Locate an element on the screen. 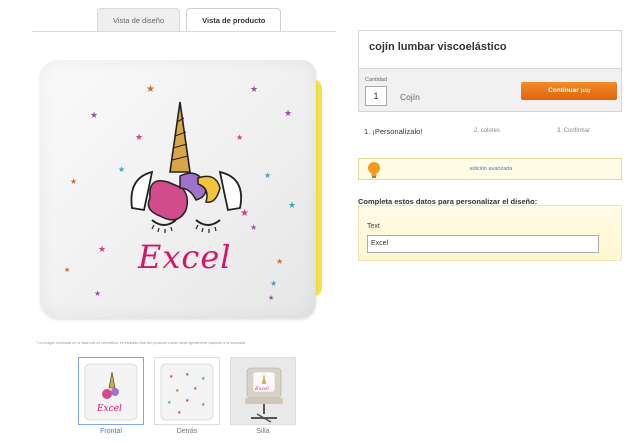 Image resolution: width=640 pixels, height=443 pixels. tab-design-view: Vista de diseño is located at coordinates (139, 19).